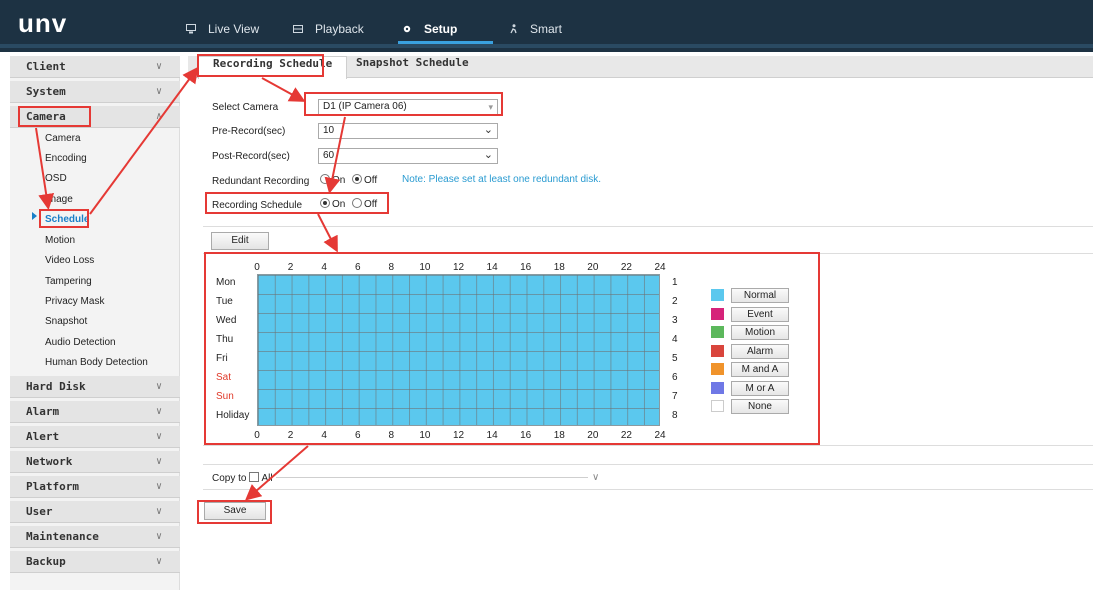  Describe the element at coordinates (96, 363) in the screenshot. I see `sidebar-item-human-body-detection: Human Body Detection` at that location.